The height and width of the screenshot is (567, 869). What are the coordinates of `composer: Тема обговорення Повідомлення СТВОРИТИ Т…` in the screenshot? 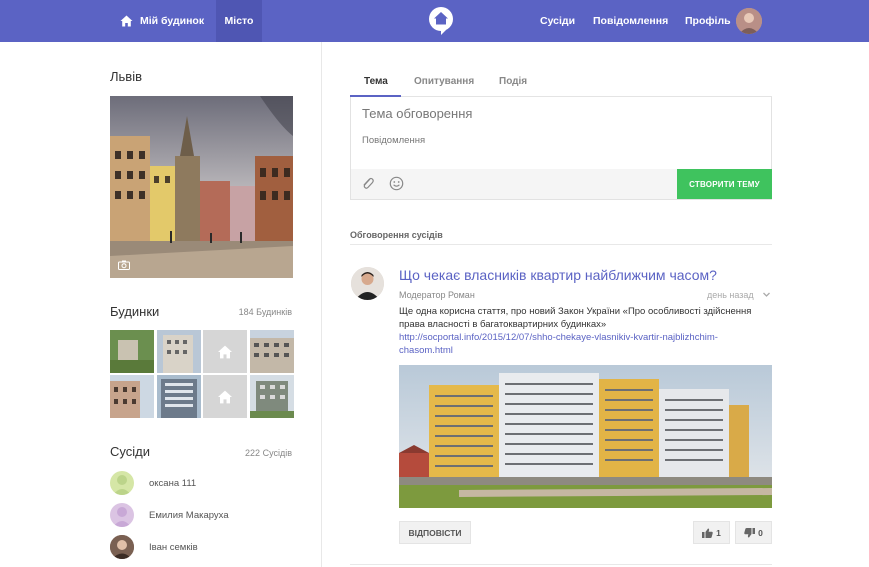 It's located at (561, 148).